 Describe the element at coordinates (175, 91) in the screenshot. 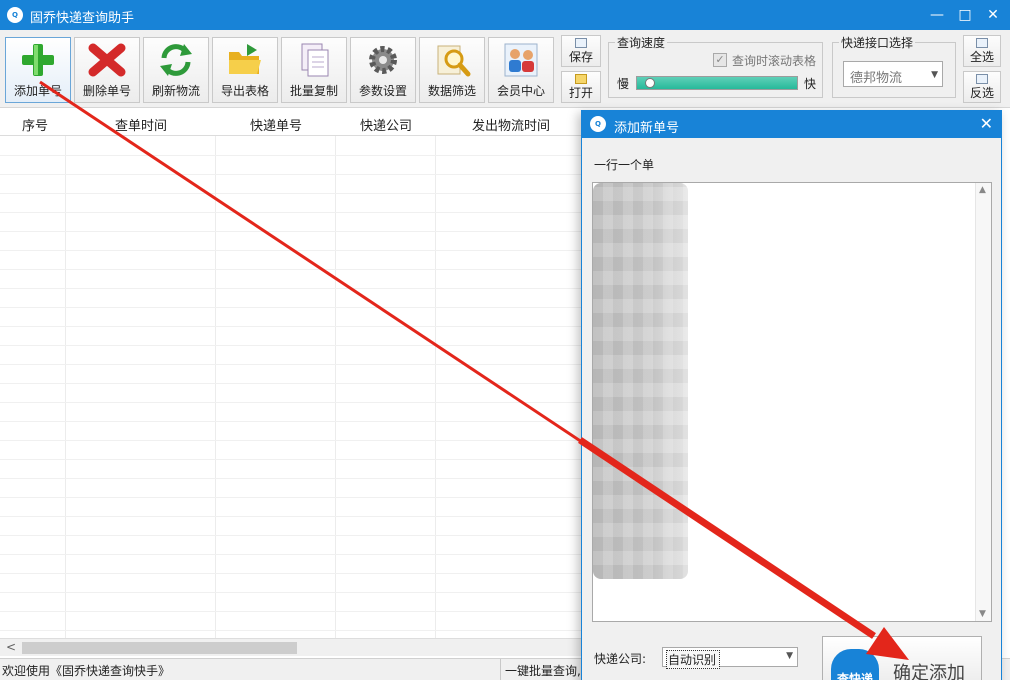

I see `refresh-logistics-label: 刷新物流` at that location.